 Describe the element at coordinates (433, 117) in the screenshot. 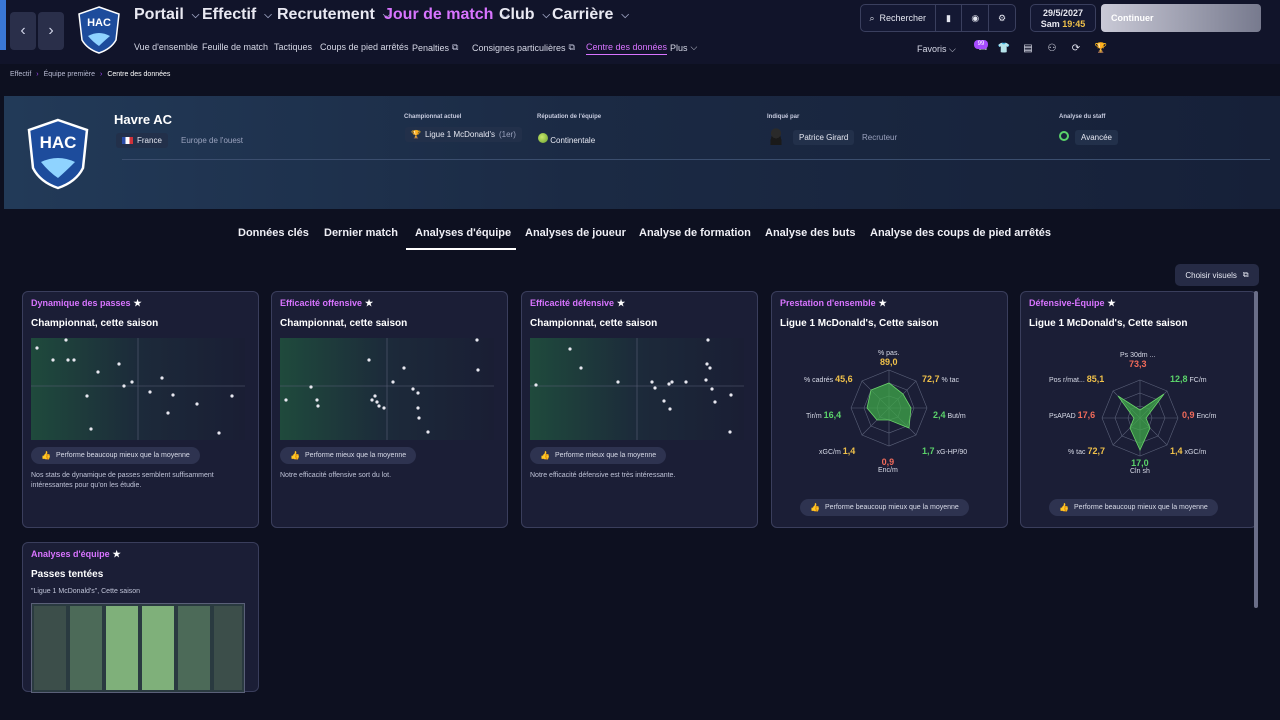

I see `league-label: Championnat actuel` at that location.